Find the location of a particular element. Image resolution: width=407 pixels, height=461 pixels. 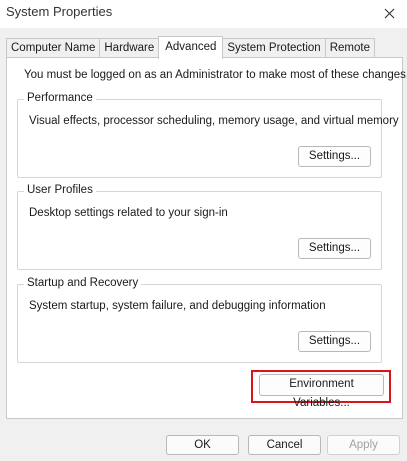

tab-computer-name: Computer Name is located at coordinates (53, 48).